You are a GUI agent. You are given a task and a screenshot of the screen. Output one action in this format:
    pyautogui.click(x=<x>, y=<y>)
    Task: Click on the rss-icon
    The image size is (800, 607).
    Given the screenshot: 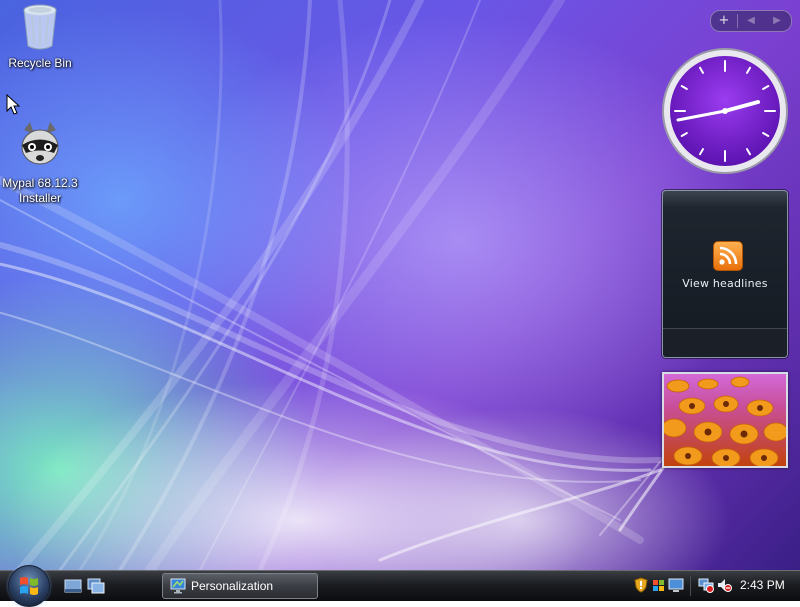 What is the action you would take?
    pyautogui.click(x=728, y=256)
    